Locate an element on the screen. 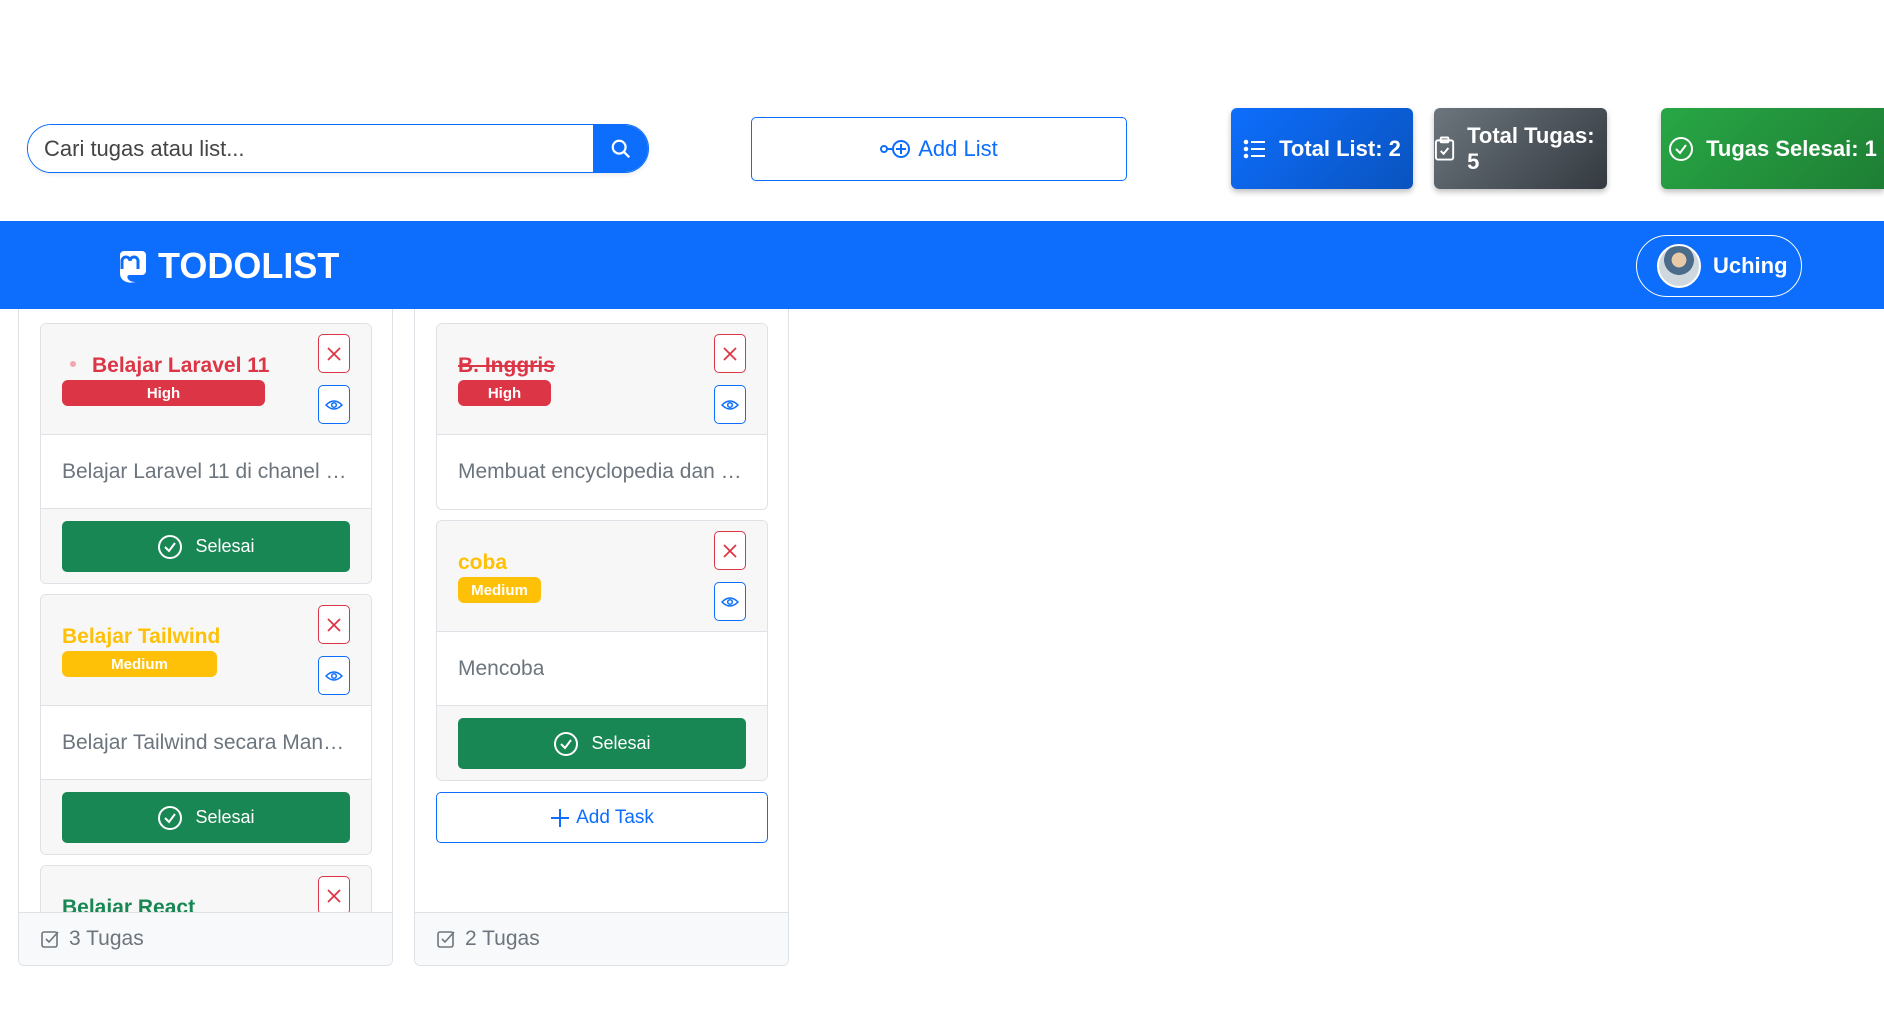 Image resolution: width=1884 pixels, height=1029 pixels. add-task-button: Add Task is located at coordinates (602, 817).